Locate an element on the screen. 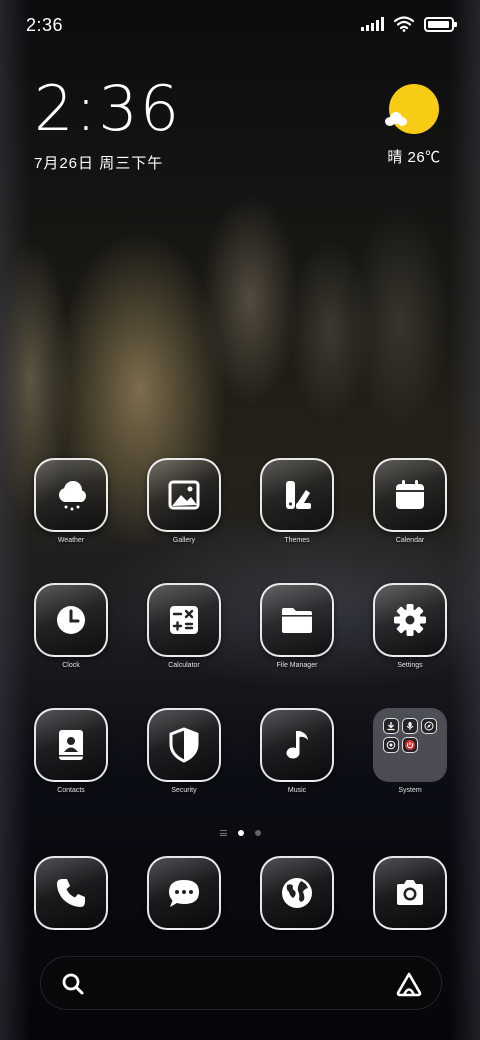 The width and height of the screenshot is (480, 1040). app-clock: Clock is located at coordinates (71, 626).